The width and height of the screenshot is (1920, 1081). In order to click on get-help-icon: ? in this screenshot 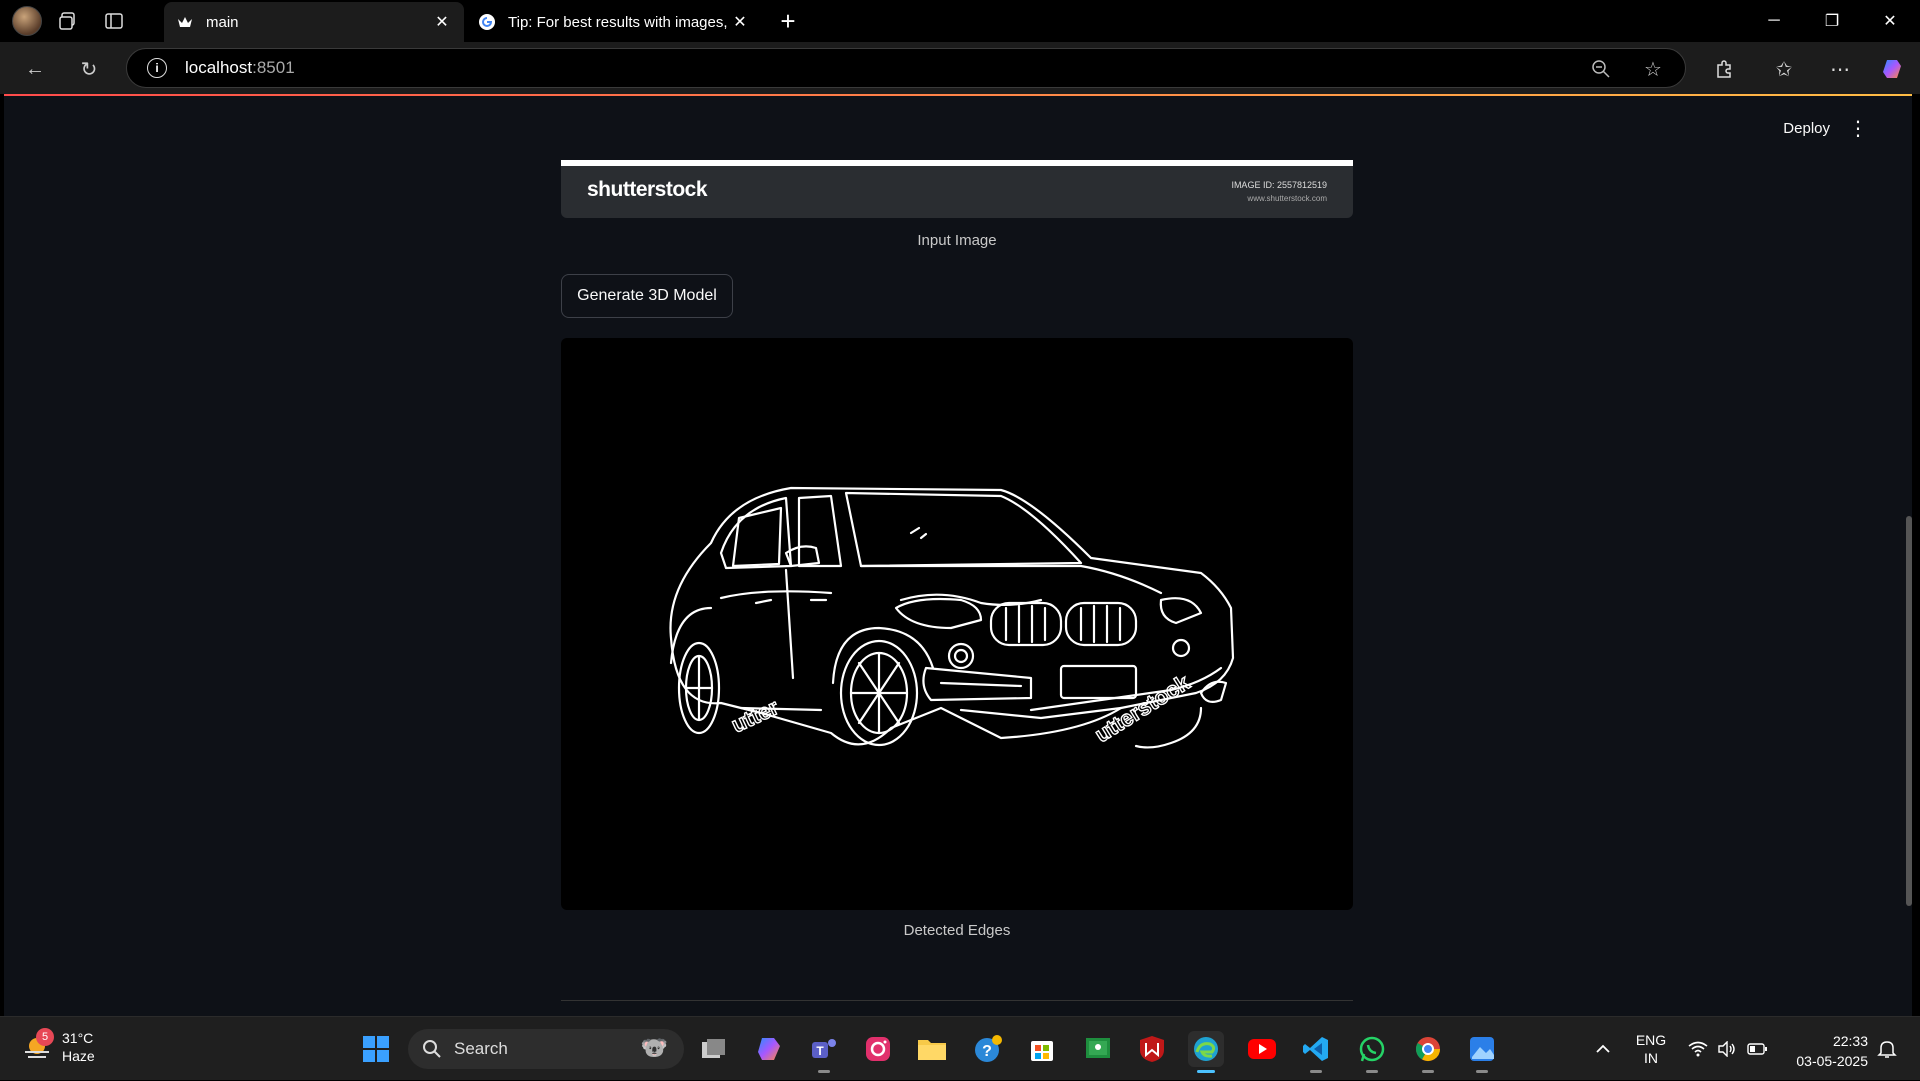, I will do `click(988, 1049)`.